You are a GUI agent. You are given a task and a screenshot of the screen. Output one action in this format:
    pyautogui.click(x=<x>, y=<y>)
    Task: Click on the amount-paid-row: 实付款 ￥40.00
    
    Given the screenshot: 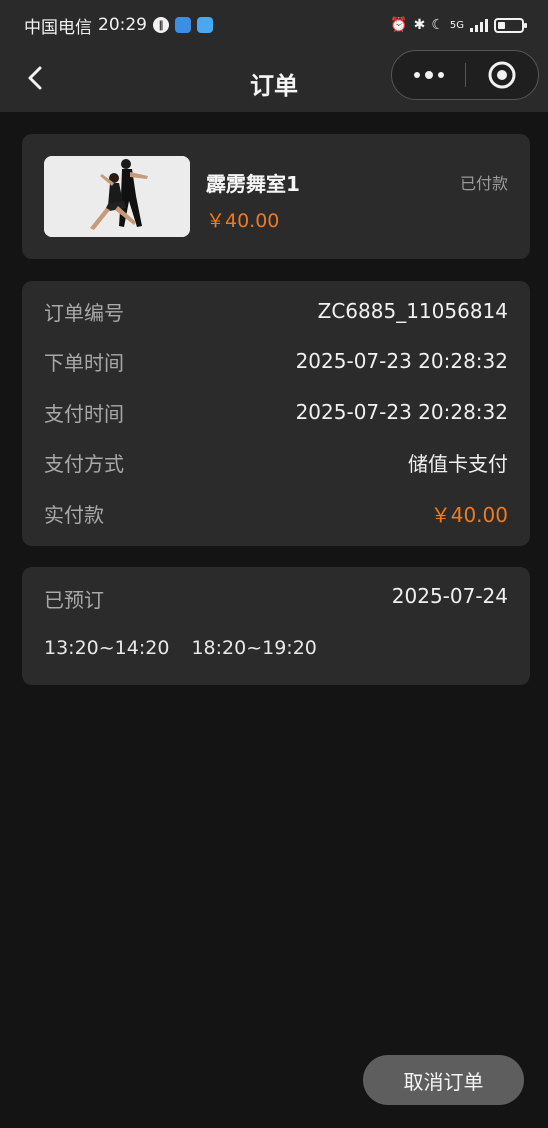 What is the action you would take?
    pyautogui.click(x=276, y=513)
    